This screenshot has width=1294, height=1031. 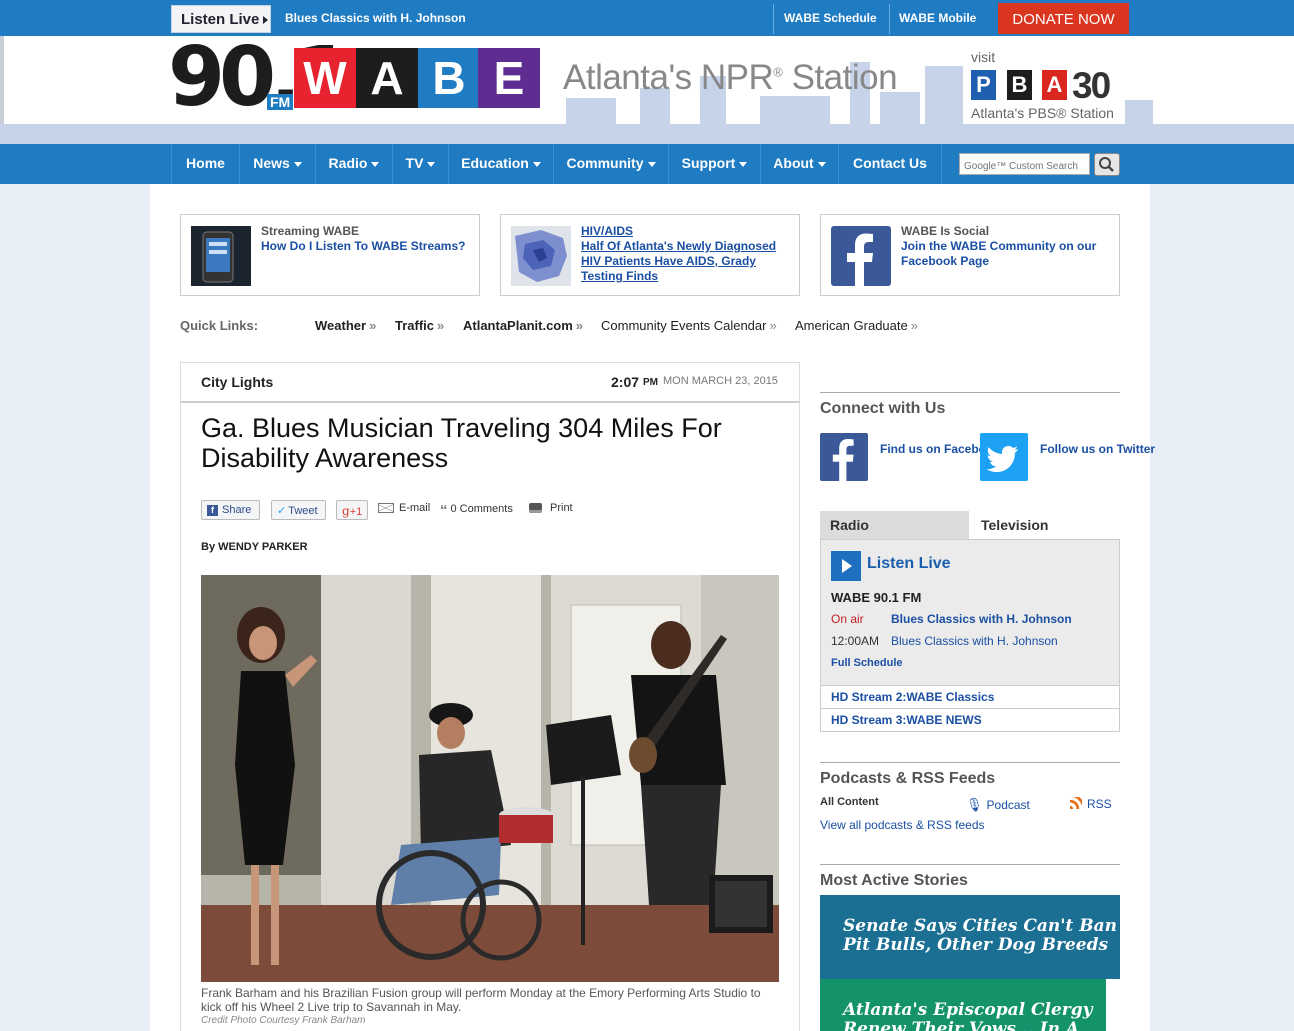 I want to click on next-show-time: 12:00AM, so click(x=855, y=641).